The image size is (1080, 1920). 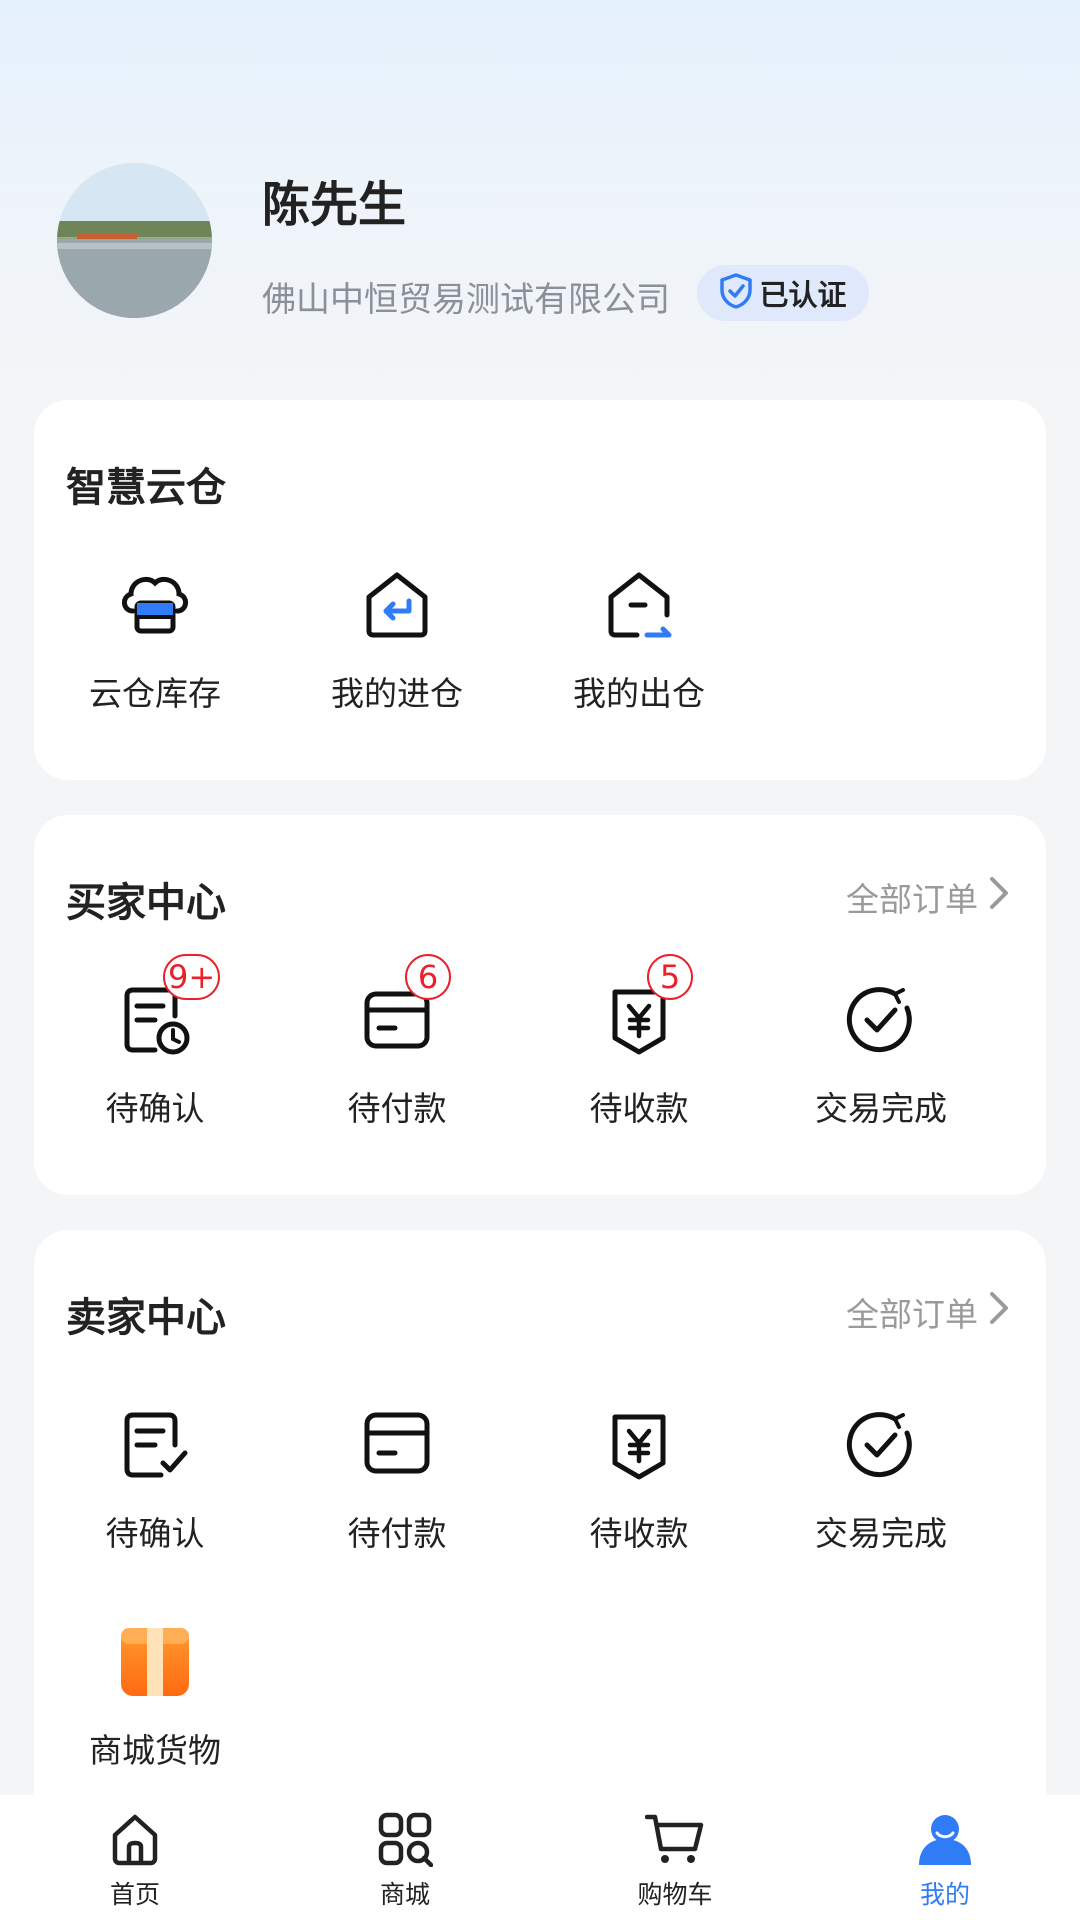 I want to click on cloud-storage-entry: 云仓库存, so click(x=155, y=640).